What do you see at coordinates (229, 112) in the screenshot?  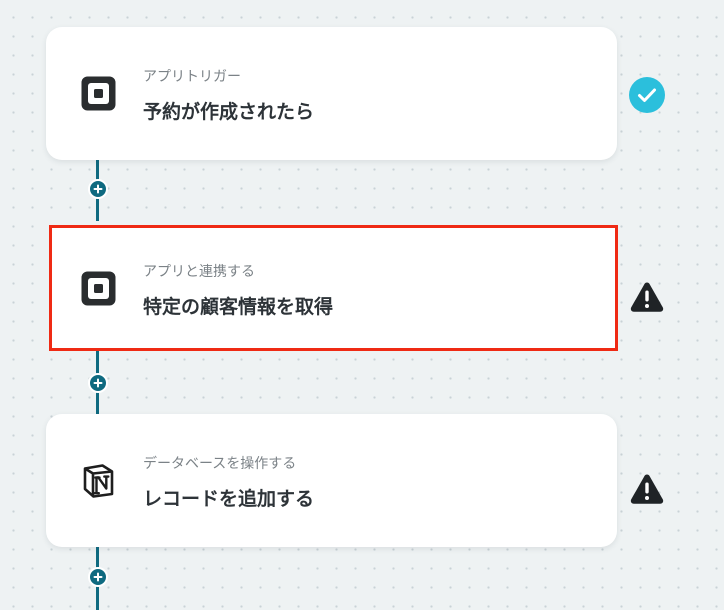 I see `step-title: 予約が作成されたら` at bounding box center [229, 112].